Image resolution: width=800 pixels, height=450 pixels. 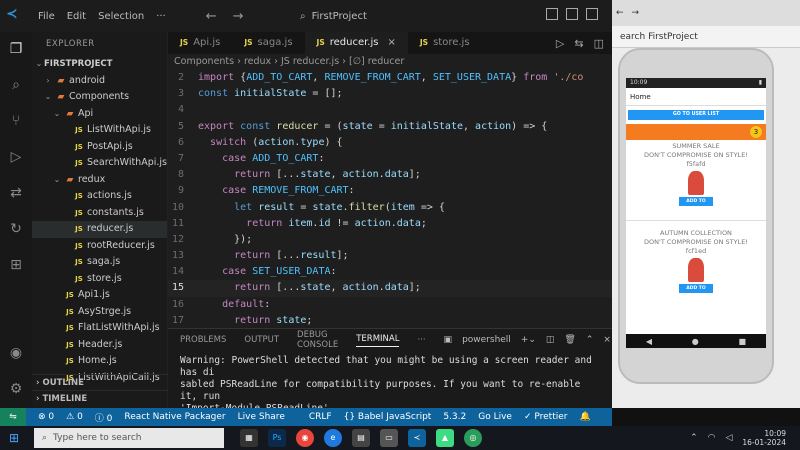 What do you see at coordinates (100, 398) in the screenshot?
I see `timeline-section: › TIMELINE` at bounding box center [100, 398].